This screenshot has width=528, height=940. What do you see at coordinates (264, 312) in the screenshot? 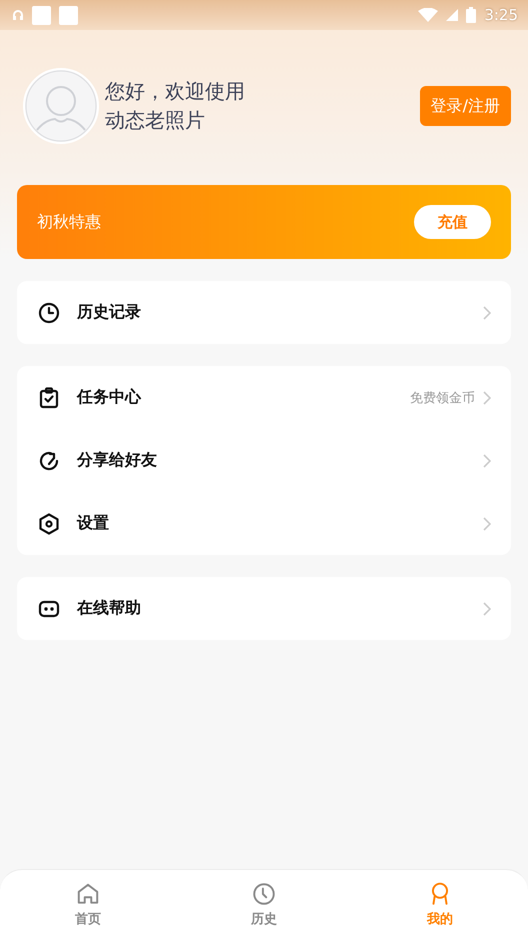
I see `menu-item: 历史记录` at bounding box center [264, 312].